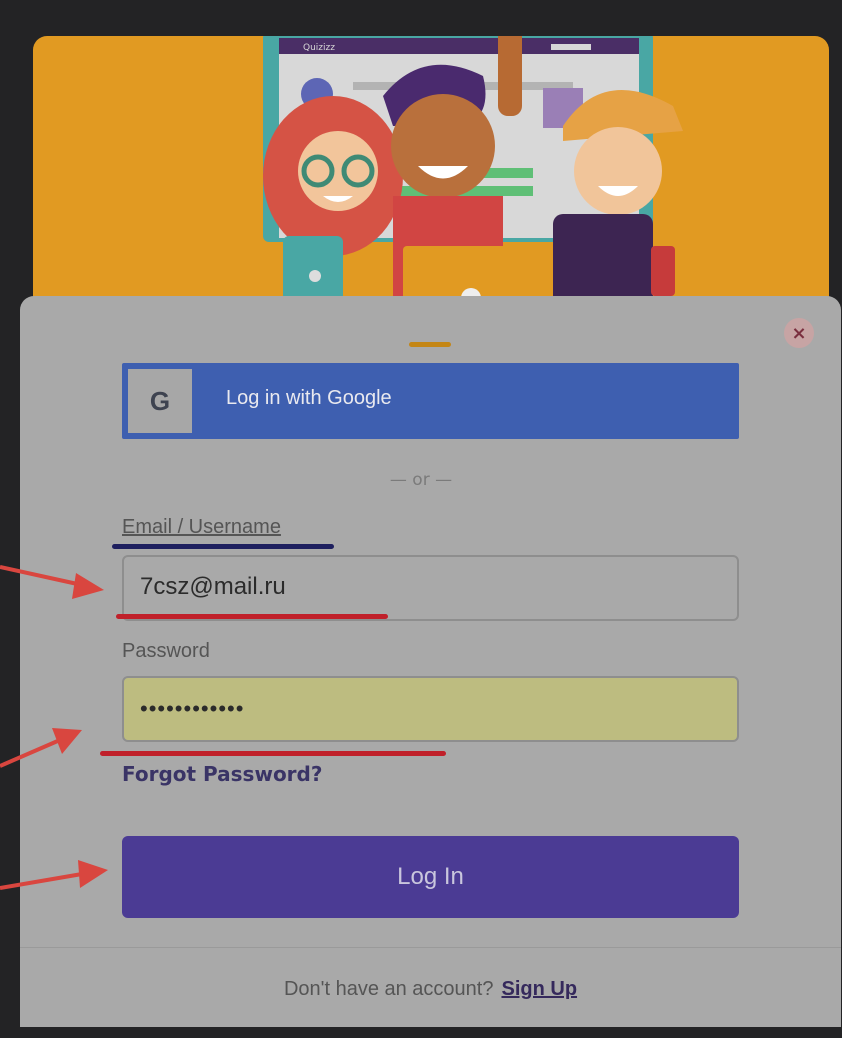 This screenshot has width=842, height=1038. Describe the element at coordinates (166, 651) in the screenshot. I see `password-label: Password` at that location.